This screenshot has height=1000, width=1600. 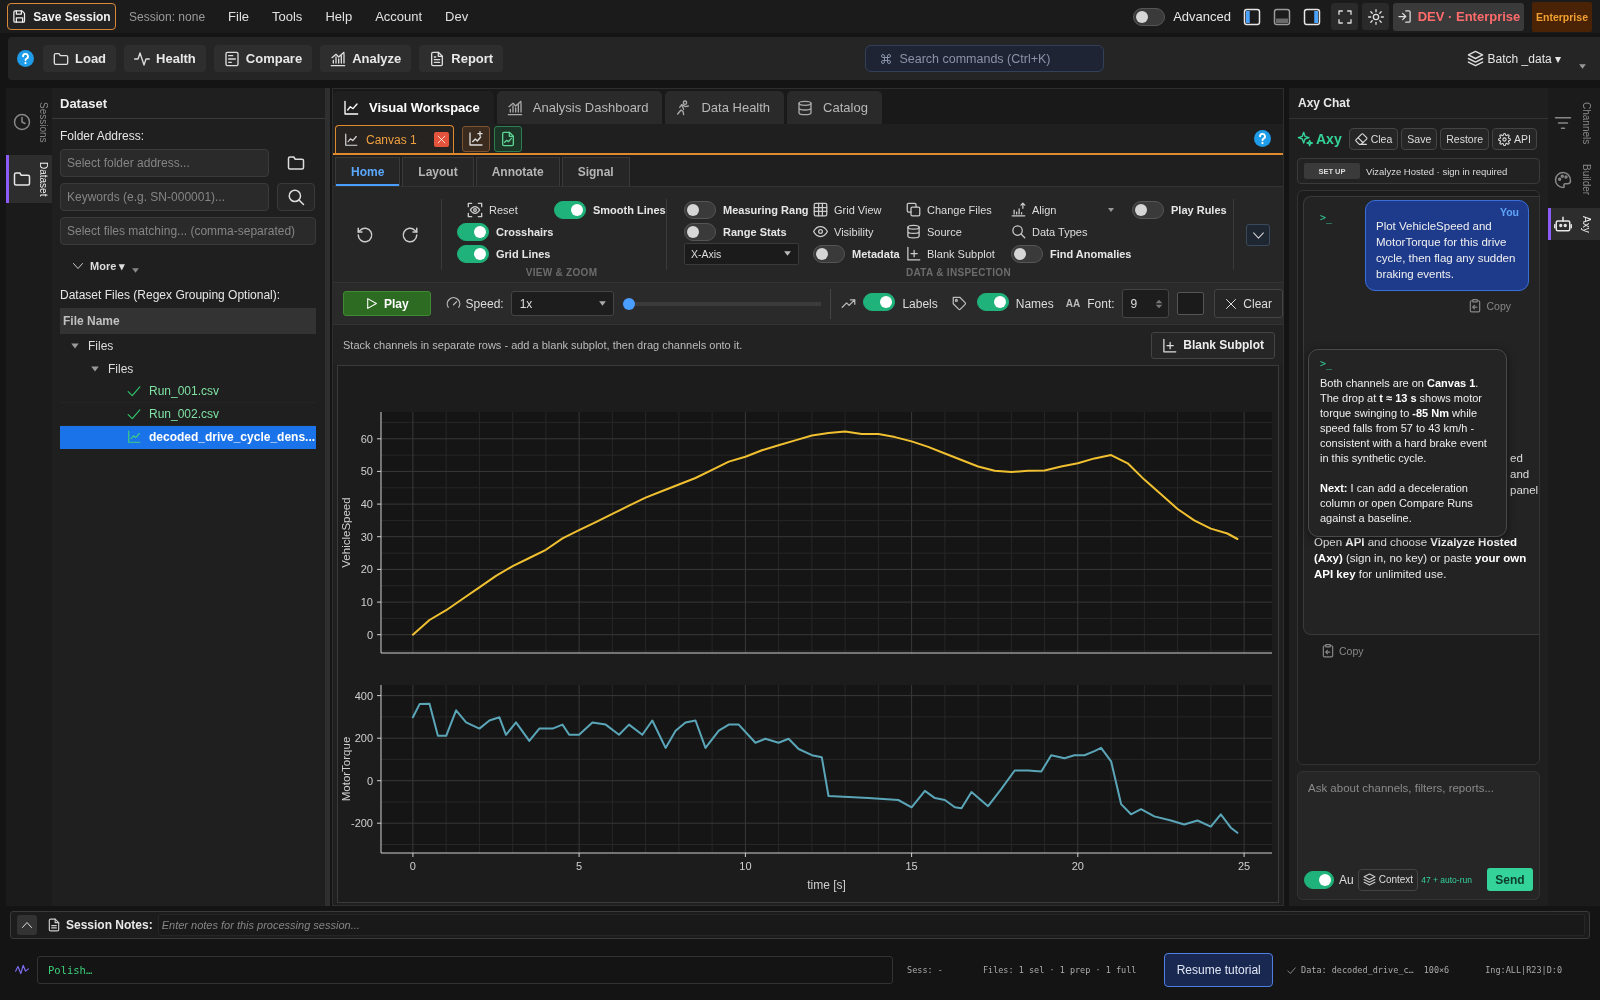 What do you see at coordinates (80, 58) in the screenshot?
I see `toolbar-button: Load` at bounding box center [80, 58].